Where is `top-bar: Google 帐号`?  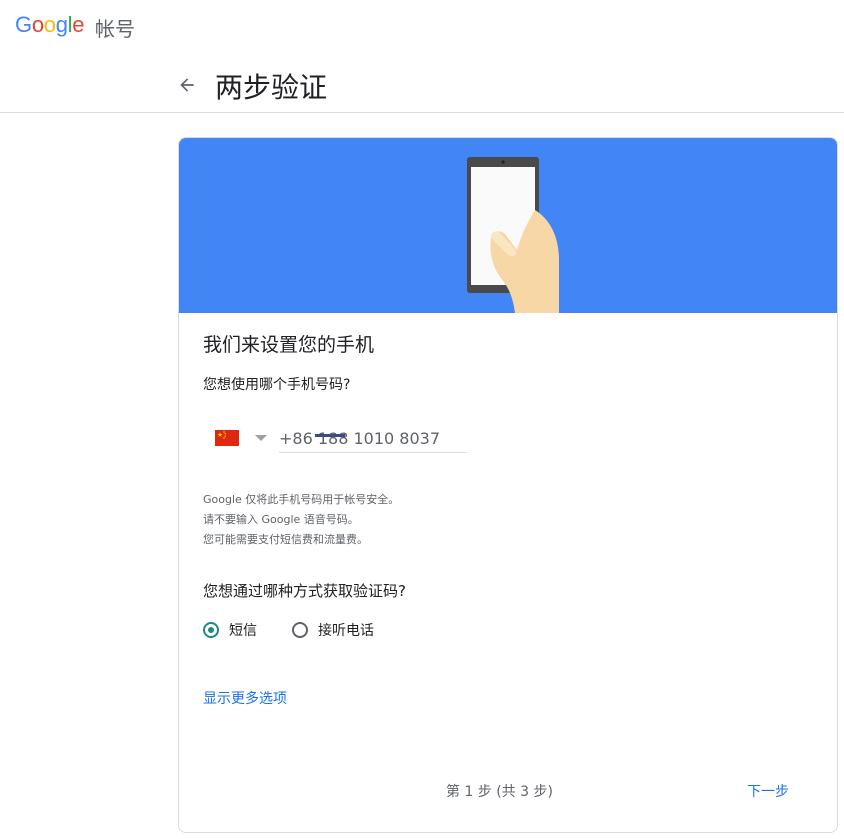
top-bar: Google 帐号 is located at coordinates (422, 26).